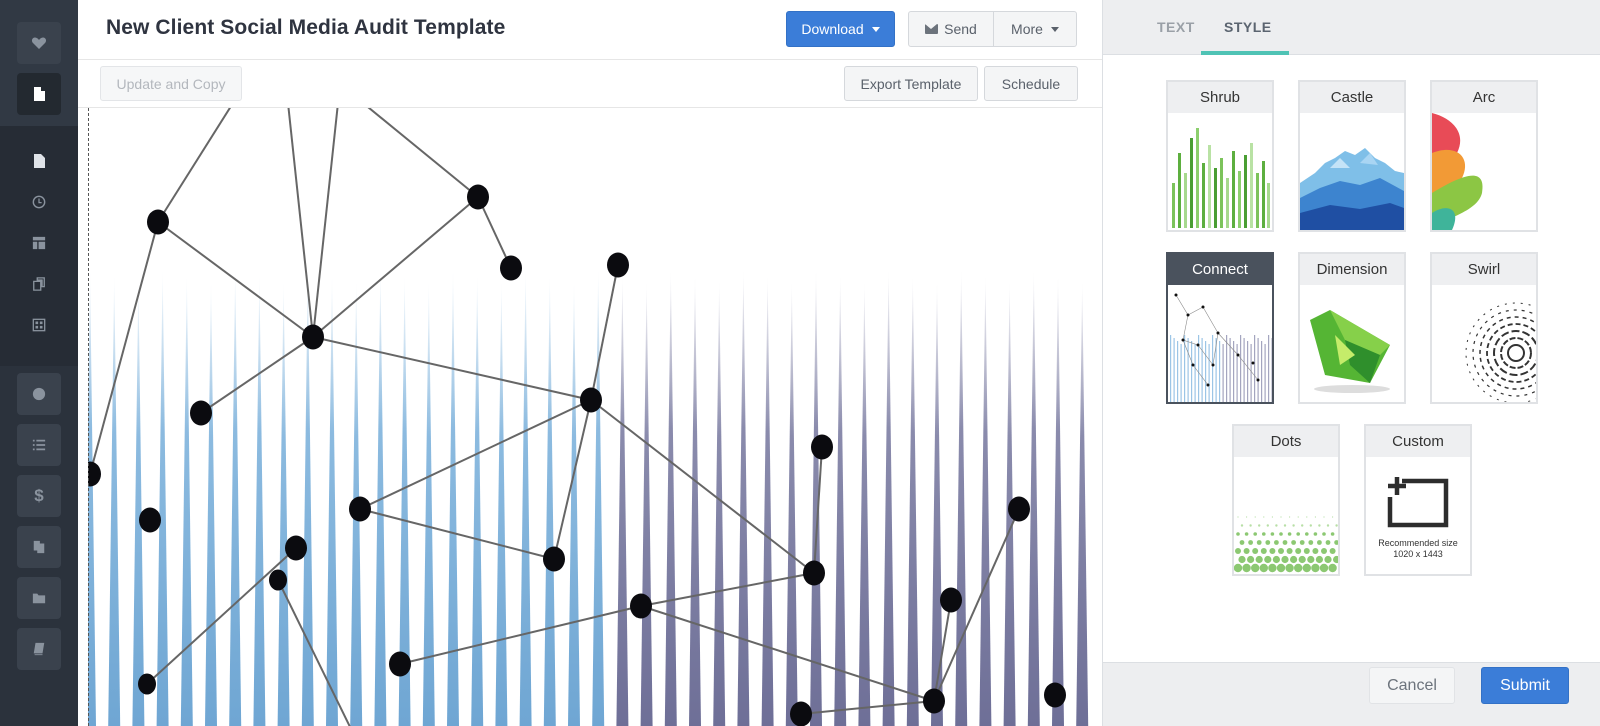 Image resolution: width=1600 pixels, height=726 pixels. I want to click on schedule-button: Schedule, so click(1031, 83).